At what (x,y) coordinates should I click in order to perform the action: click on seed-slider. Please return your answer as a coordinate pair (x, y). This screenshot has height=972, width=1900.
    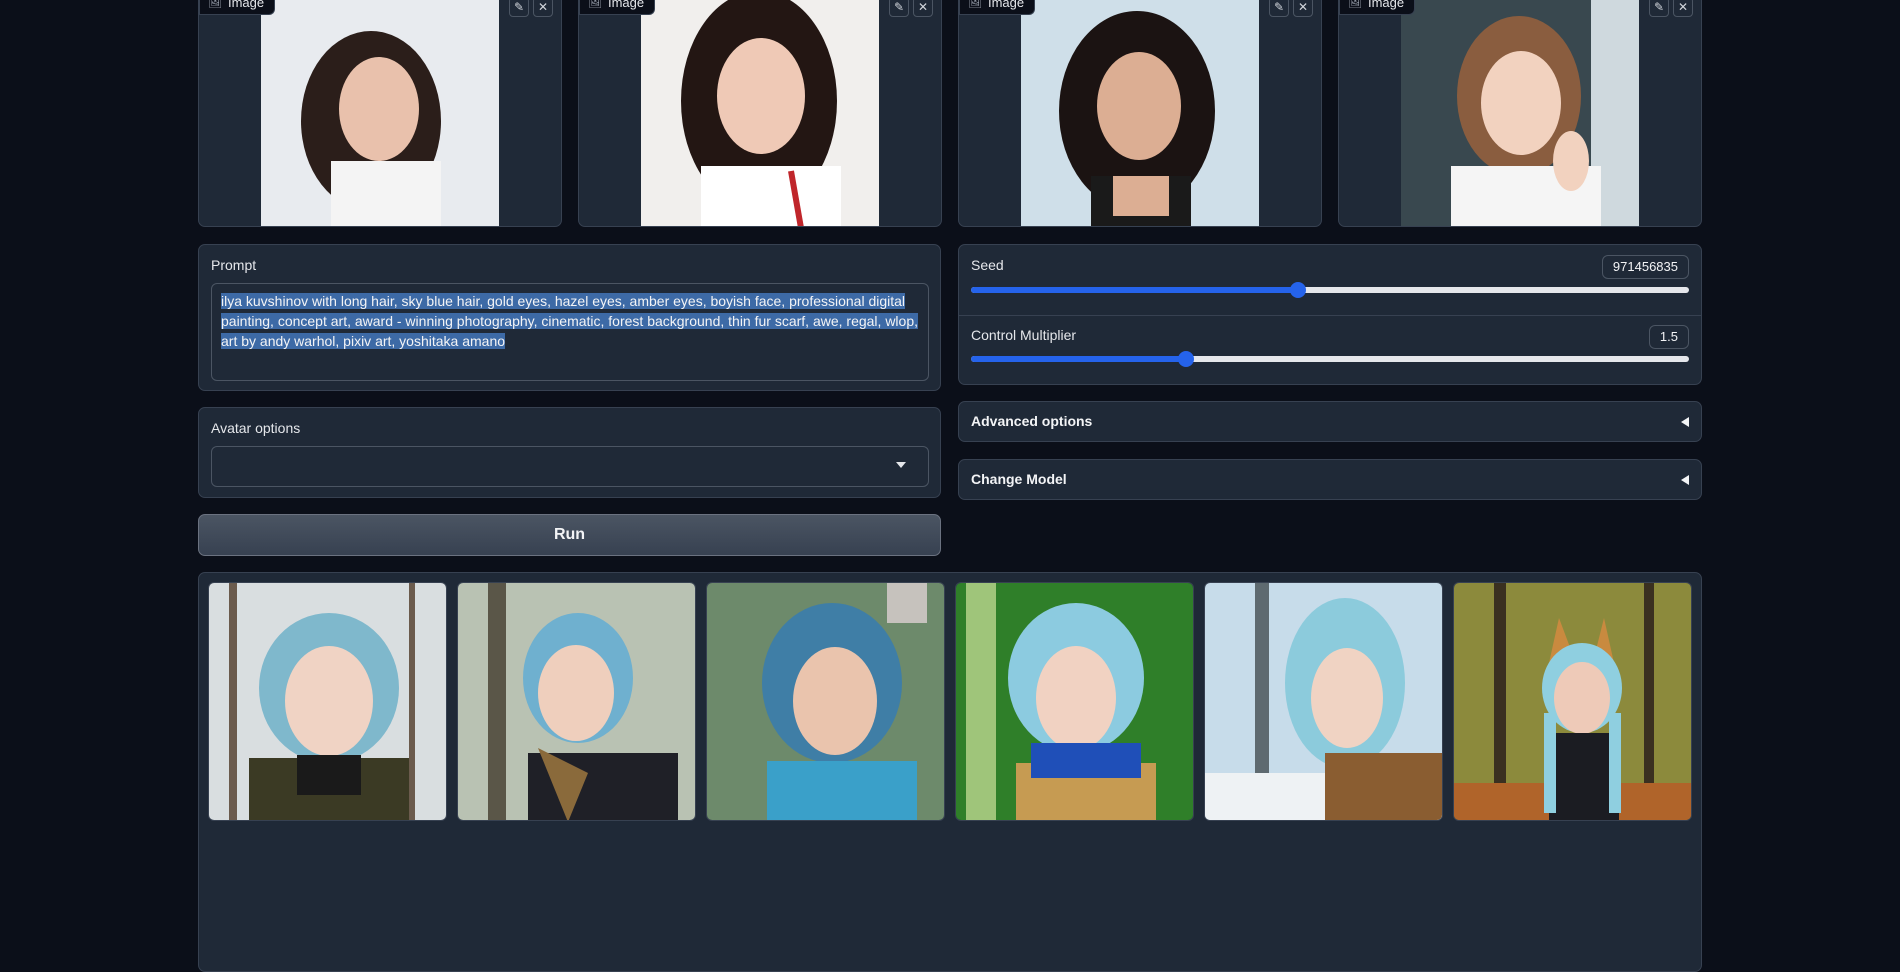
    Looking at the image, I should click on (1330, 290).